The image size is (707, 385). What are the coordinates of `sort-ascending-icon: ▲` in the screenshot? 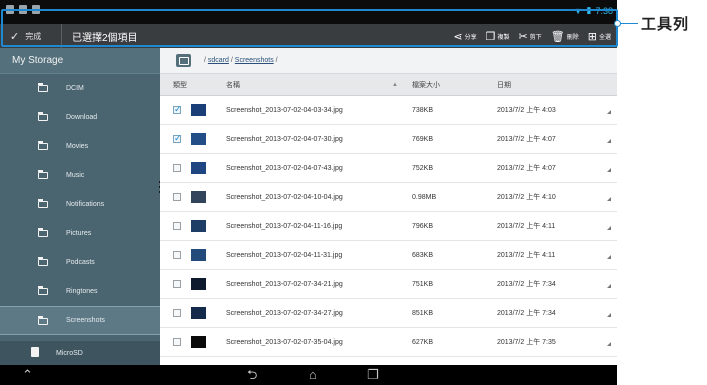 It's located at (402, 85).